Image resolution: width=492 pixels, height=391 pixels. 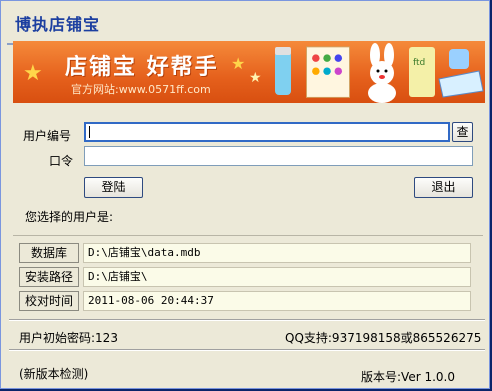 I want to click on password-label: 口令, so click(x=61, y=161).